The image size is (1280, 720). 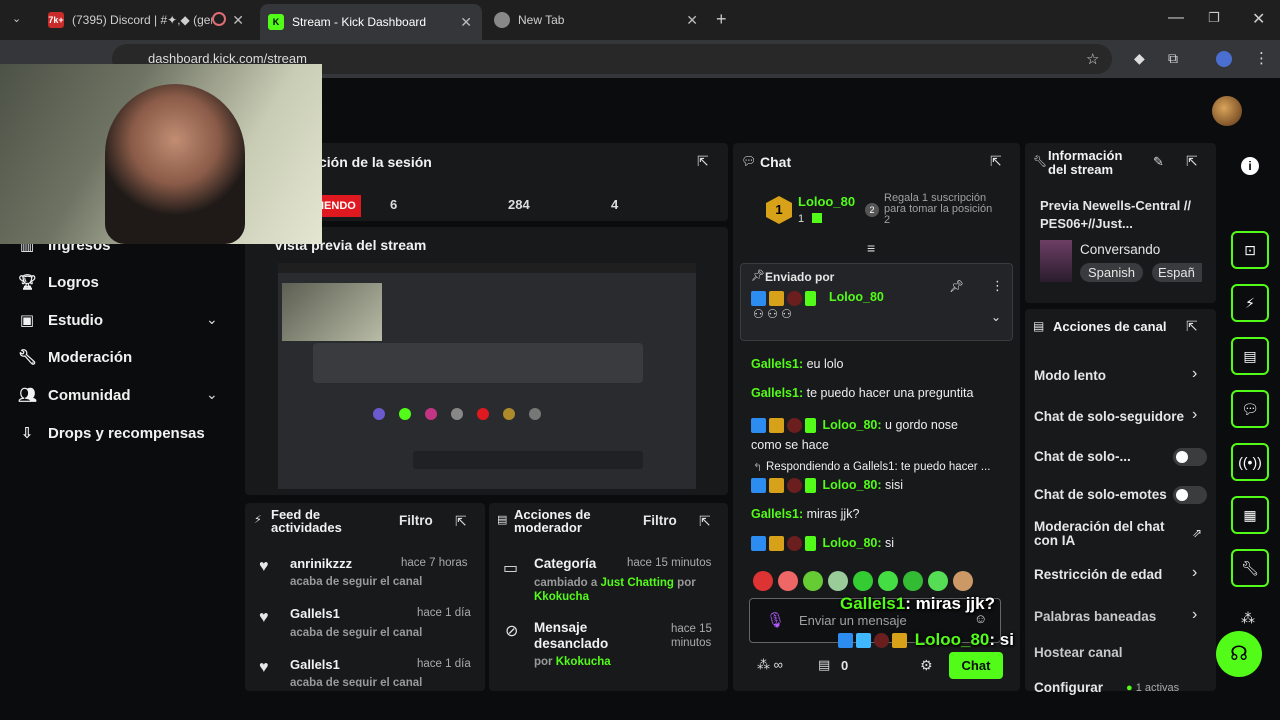 What do you see at coordinates (1258, 19) in the screenshot?
I see `window-close-icon: ✕` at bounding box center [1258, 19].